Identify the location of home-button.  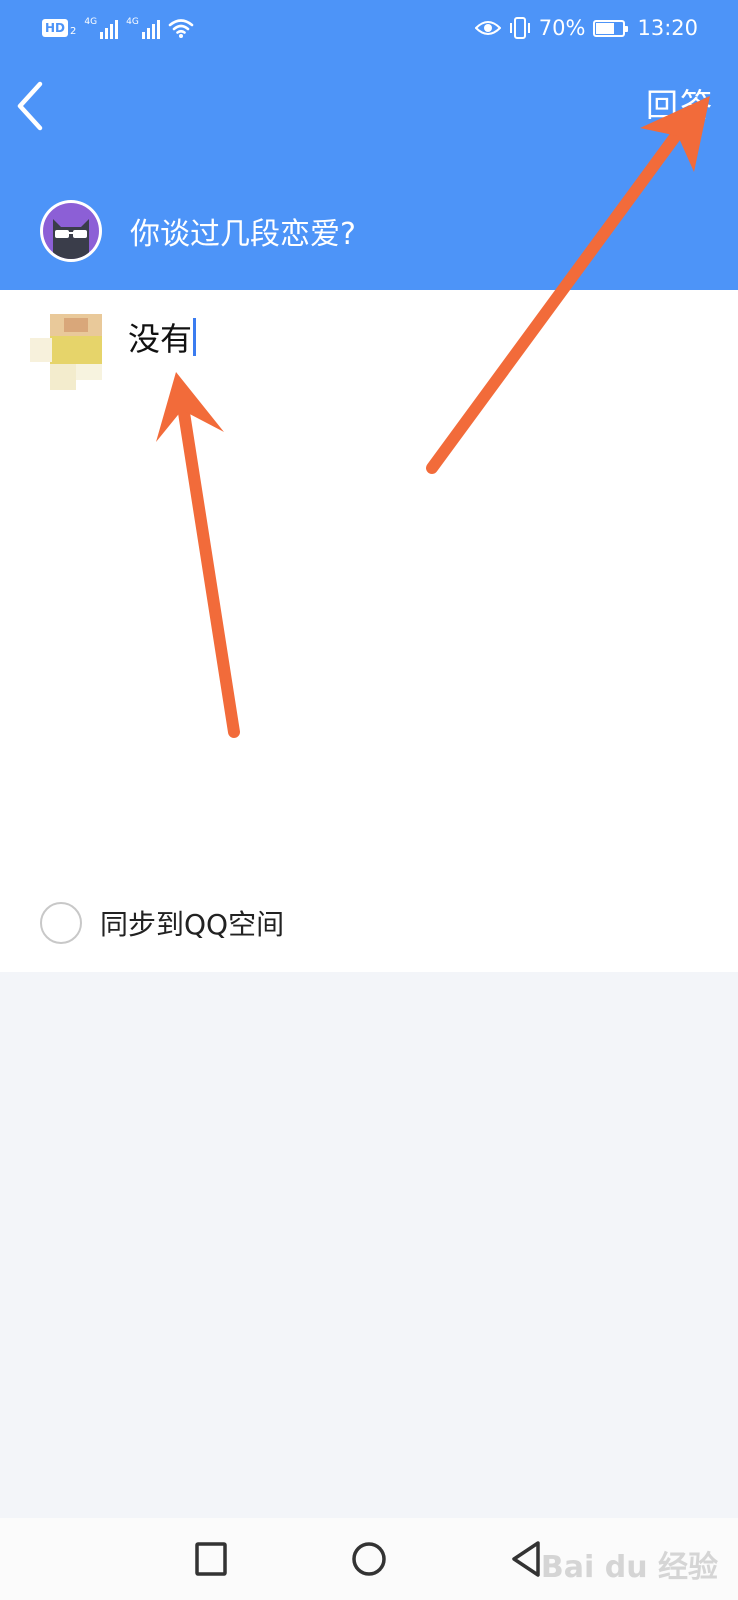
(369, 1559).